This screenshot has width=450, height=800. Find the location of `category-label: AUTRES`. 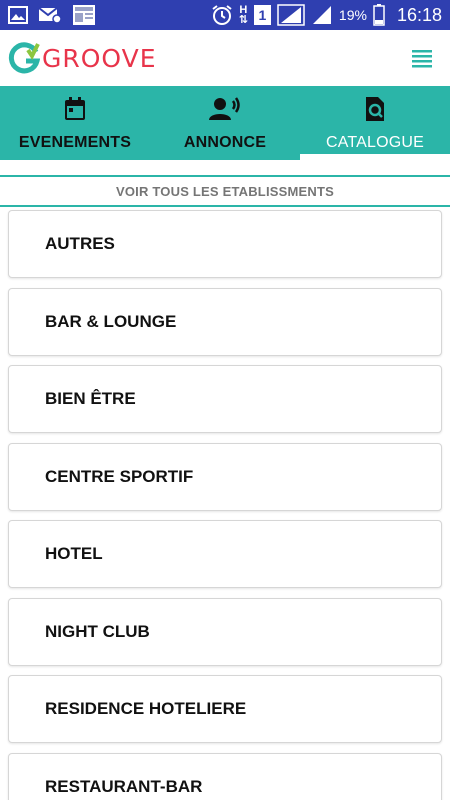

category-label: AUTRES is located at coordinates (80, 243).